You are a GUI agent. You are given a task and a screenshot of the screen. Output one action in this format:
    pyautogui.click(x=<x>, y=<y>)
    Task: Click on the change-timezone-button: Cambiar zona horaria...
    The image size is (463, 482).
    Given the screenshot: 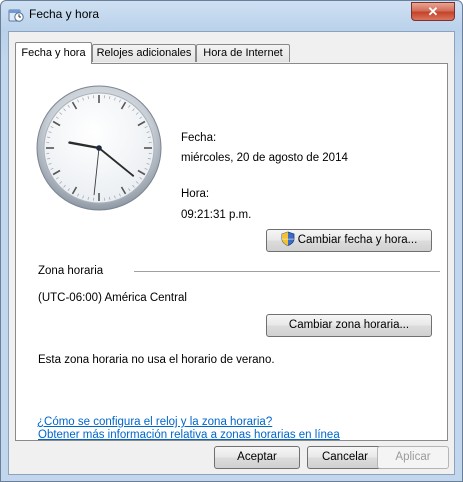 What is the action you would take?
    pyautogui.click(x=349, y=325)
    